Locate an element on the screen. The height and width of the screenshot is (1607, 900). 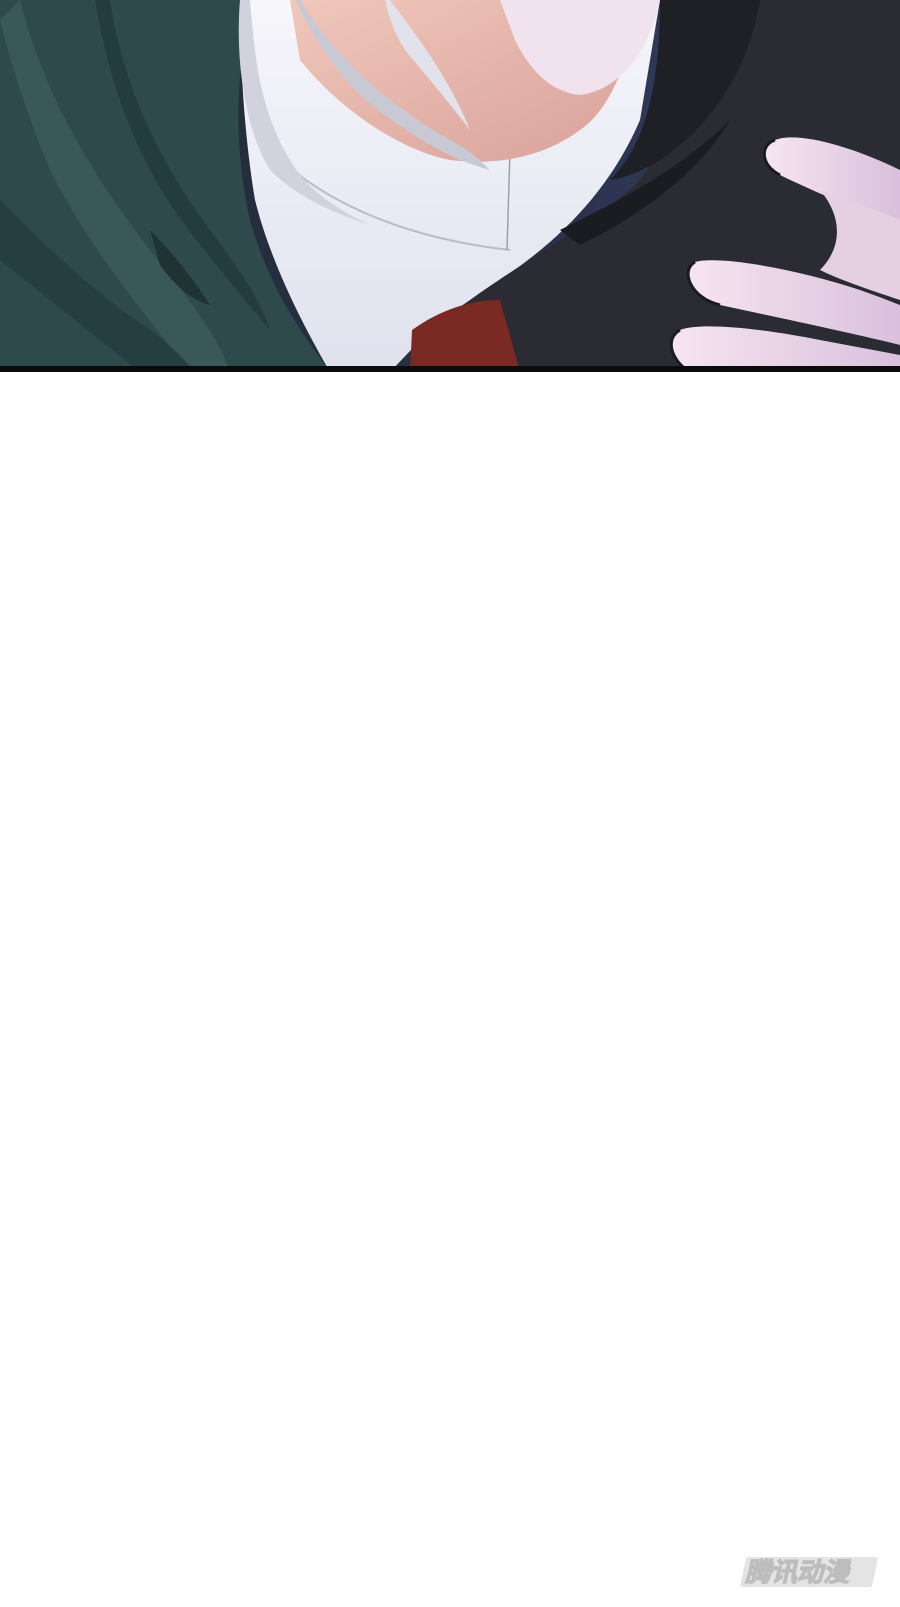
watermark-svg: 腾讯动漫 is located at coordinates (809, 1573).